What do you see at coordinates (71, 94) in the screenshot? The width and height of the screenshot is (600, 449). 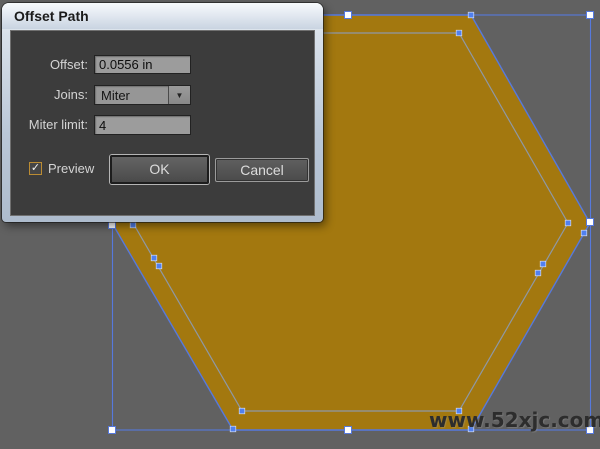 I see `joins-label: Joins:` at bounding box center [71, 94].